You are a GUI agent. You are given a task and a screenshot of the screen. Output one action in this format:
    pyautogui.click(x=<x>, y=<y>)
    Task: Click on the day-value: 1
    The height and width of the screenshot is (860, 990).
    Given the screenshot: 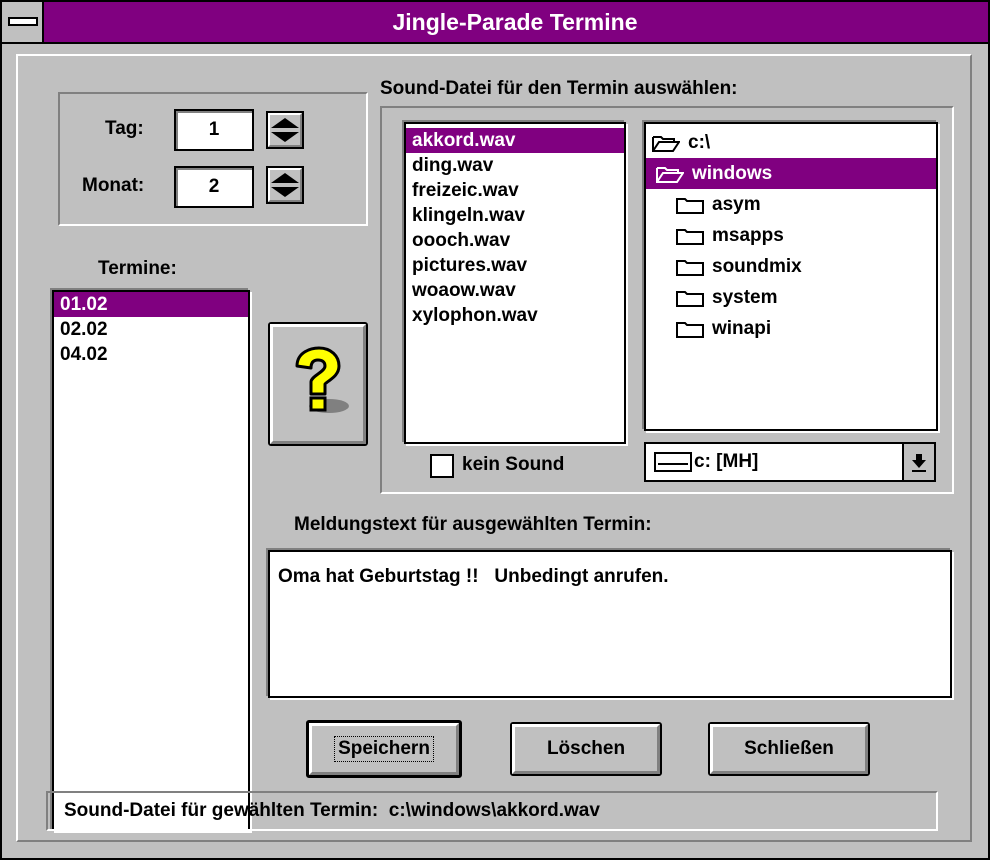 What is the action you would take?
    pyautogui.click(x=214, y=129)
    